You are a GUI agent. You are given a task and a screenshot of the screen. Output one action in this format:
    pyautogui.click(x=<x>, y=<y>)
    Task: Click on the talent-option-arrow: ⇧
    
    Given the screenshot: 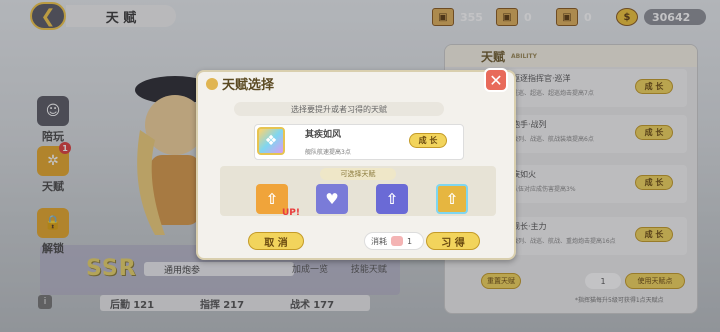 What is the action you would take?
    pyautogui.click(x=392, y=199)
    